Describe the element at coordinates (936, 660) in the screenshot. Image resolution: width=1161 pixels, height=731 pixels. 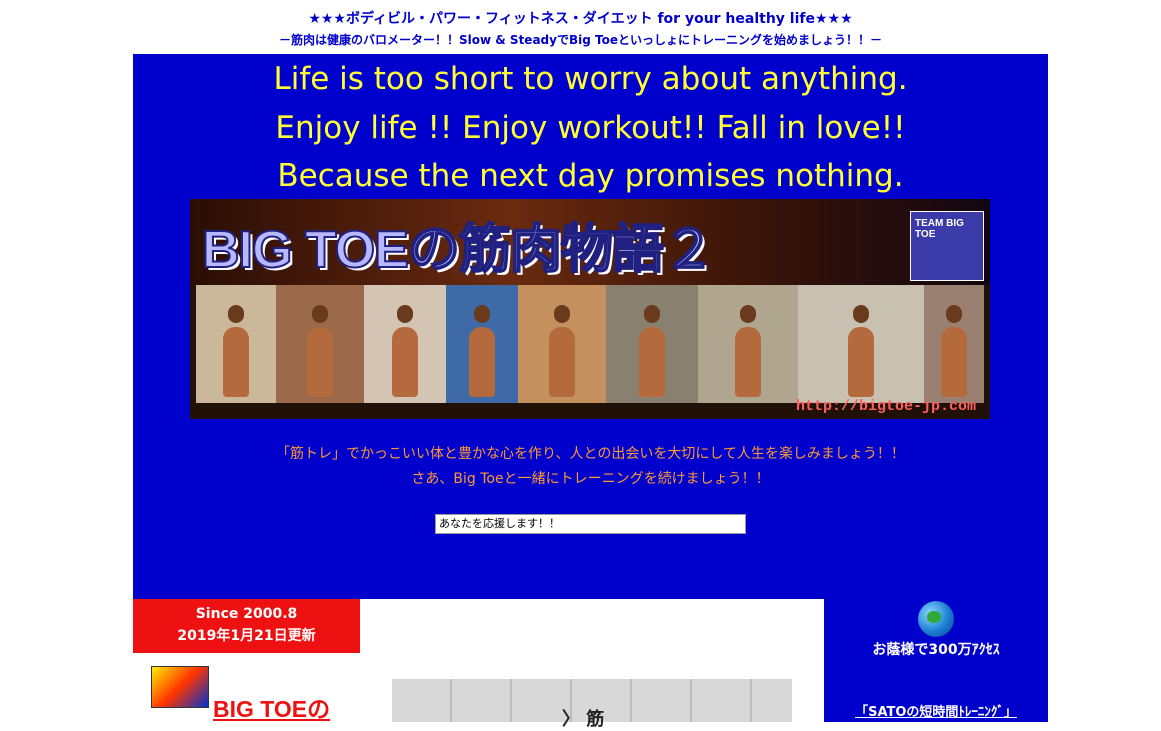
I see `right-sidebar: お蔭様で300万ｱｸｾｽ 「SATOの短時間ﾄﾚｰﾆﾝｸﾞ」` at that location.